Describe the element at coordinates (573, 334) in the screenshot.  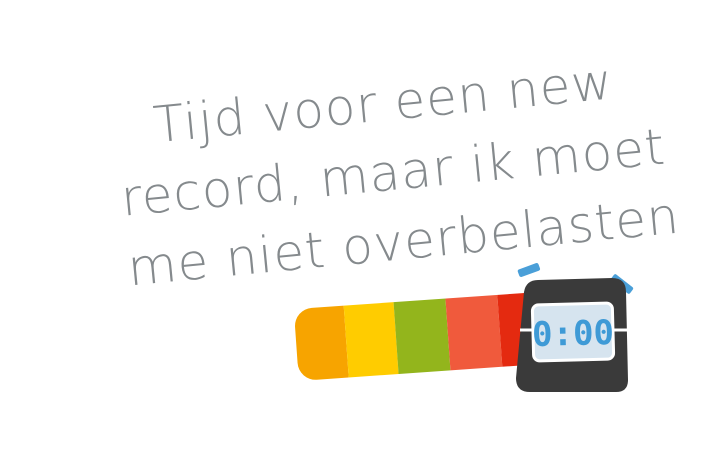
I see `stopwatch-display: 0:00` at that location.